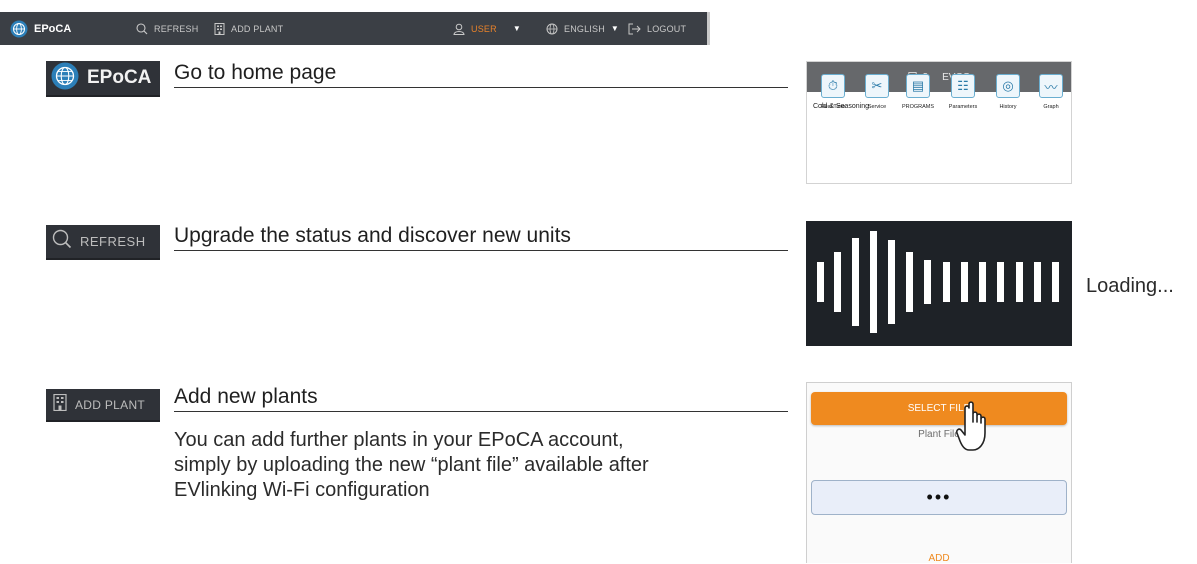 This screenshot has width=1197, height=564. I want to click on logout-icon, so click(634, 29).